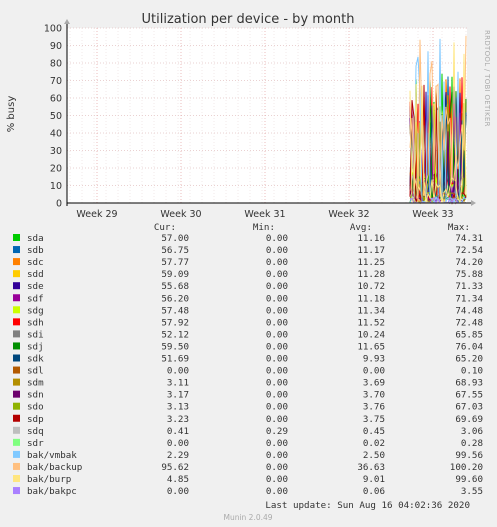  Describe the element at coordinates (11, 114) in the screenshot. I see `y-axis-label: % busy` at that location.